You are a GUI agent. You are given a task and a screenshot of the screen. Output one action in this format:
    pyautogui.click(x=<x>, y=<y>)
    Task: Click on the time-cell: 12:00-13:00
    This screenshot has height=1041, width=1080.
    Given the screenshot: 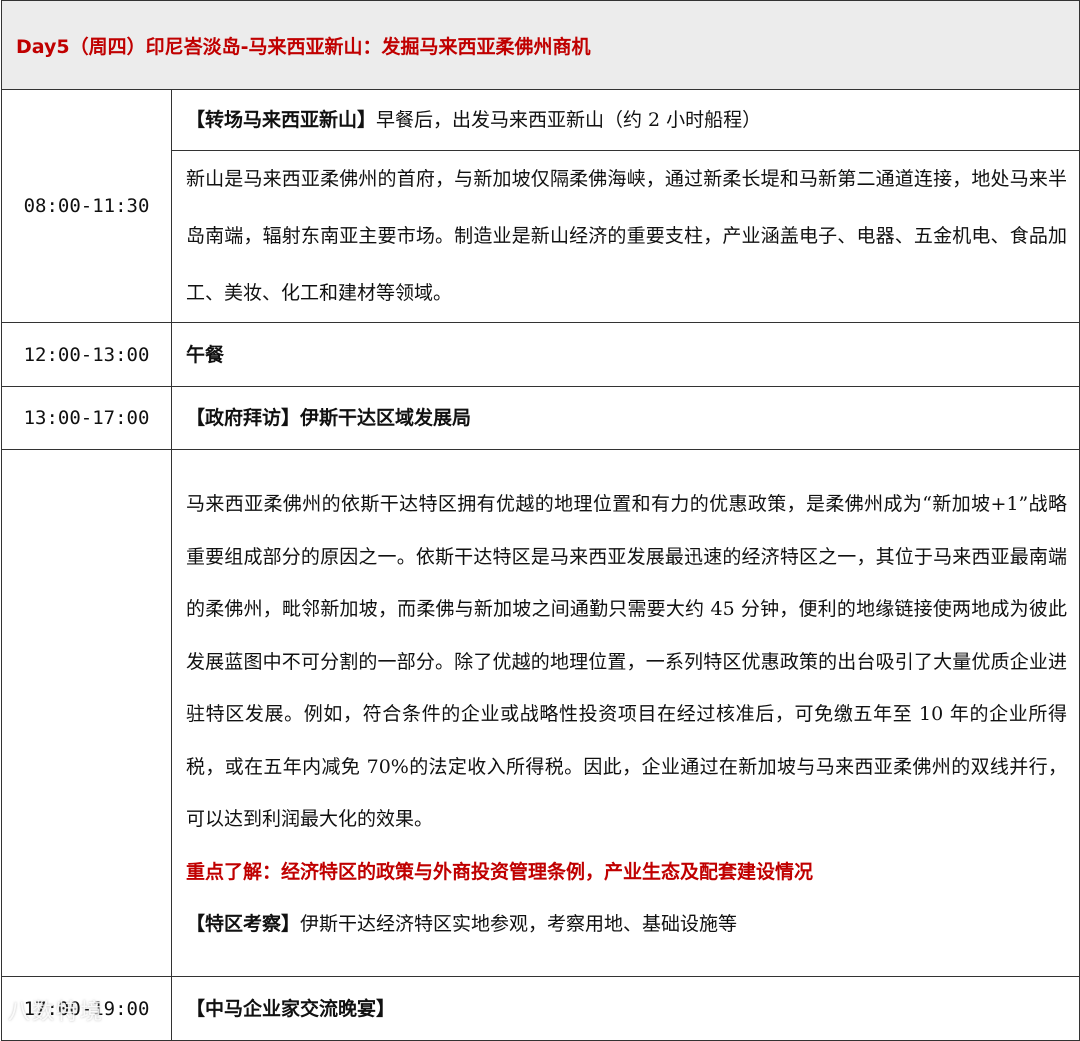 What is the action you would take?
    pyautogui.click(x=86, y=354)
    